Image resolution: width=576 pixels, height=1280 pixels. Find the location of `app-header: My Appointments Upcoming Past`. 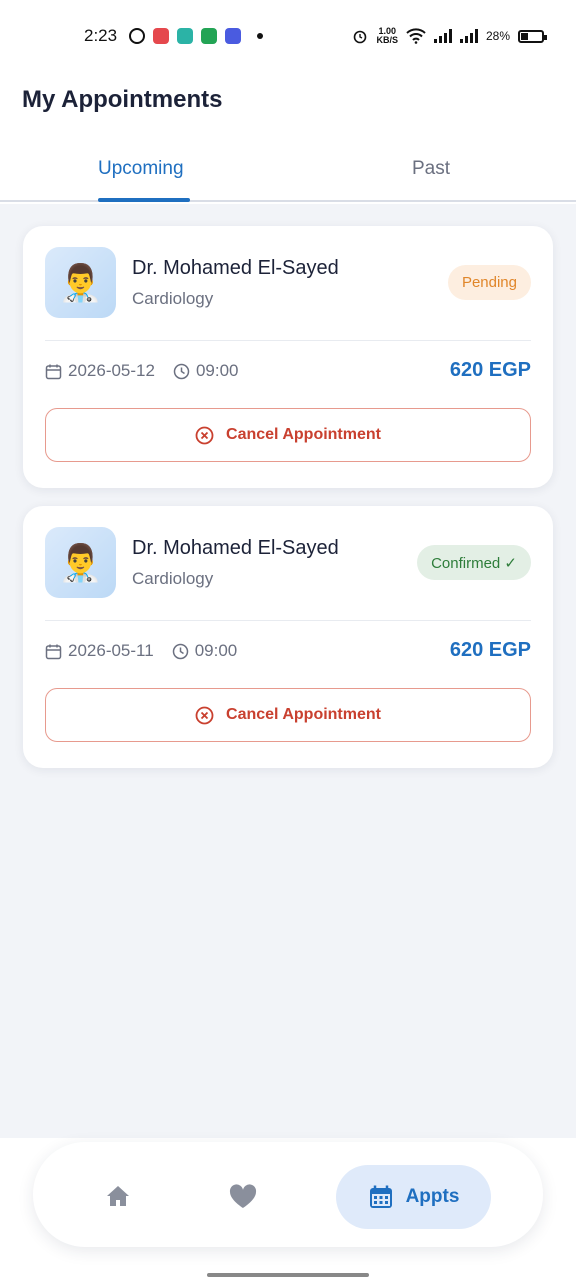

app-header: My Appointments Upcoming Past is located at coordinates (288, 138).